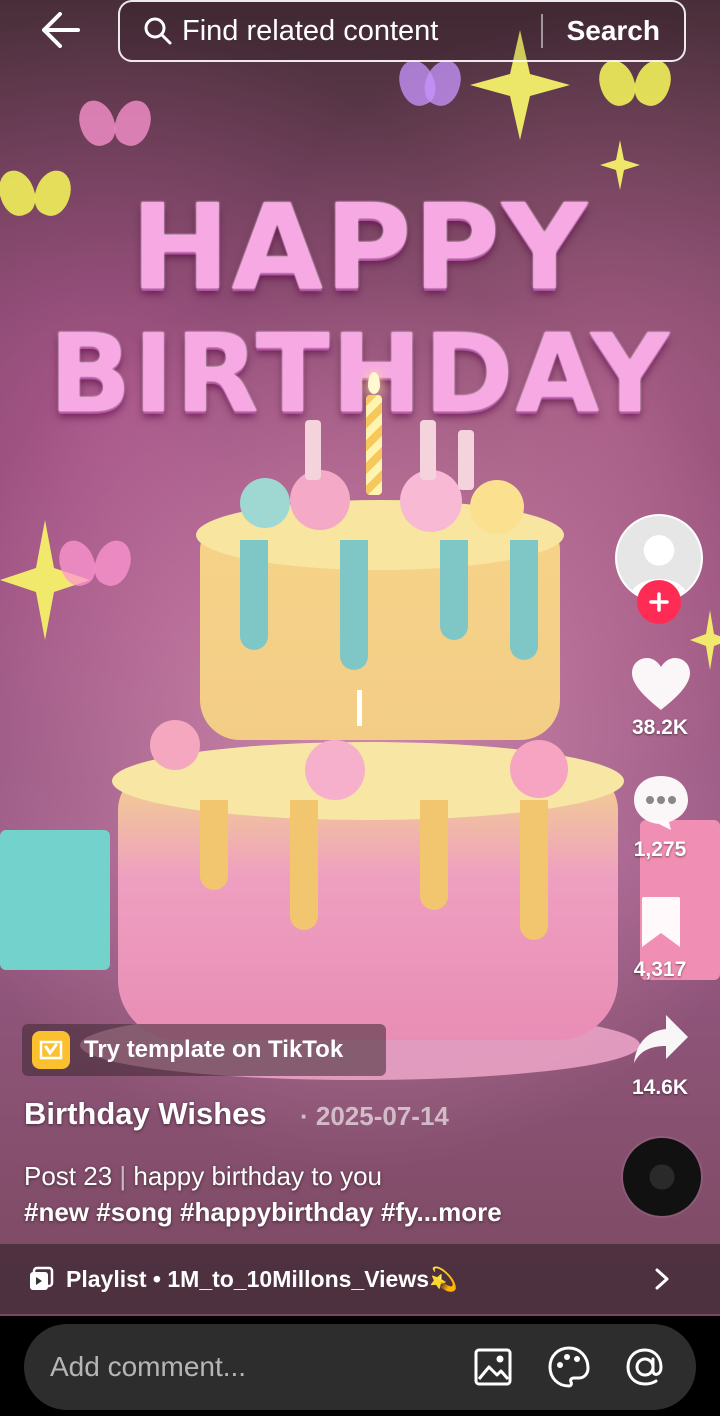 This screenshot has width=720, height=1416. I want to click on try-template-label: Try template on TikTok, so click(214, 1049).